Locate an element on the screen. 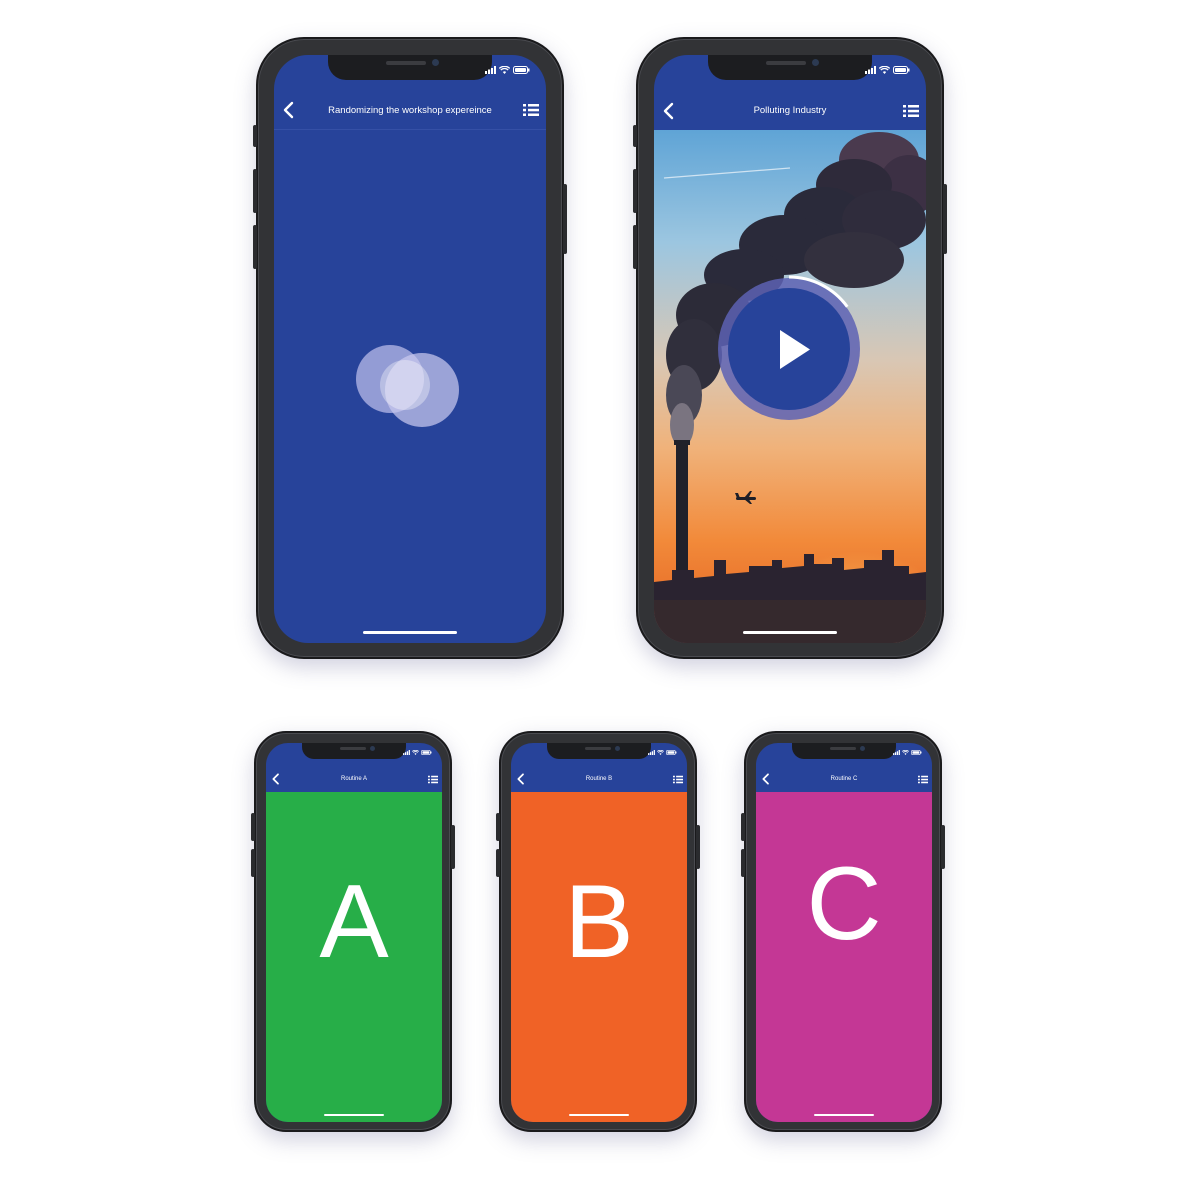 This screenshot has height=1200, width=1200. phone-randomizing: Randomizing the workshop expereince is located at coordinates (410, 348).